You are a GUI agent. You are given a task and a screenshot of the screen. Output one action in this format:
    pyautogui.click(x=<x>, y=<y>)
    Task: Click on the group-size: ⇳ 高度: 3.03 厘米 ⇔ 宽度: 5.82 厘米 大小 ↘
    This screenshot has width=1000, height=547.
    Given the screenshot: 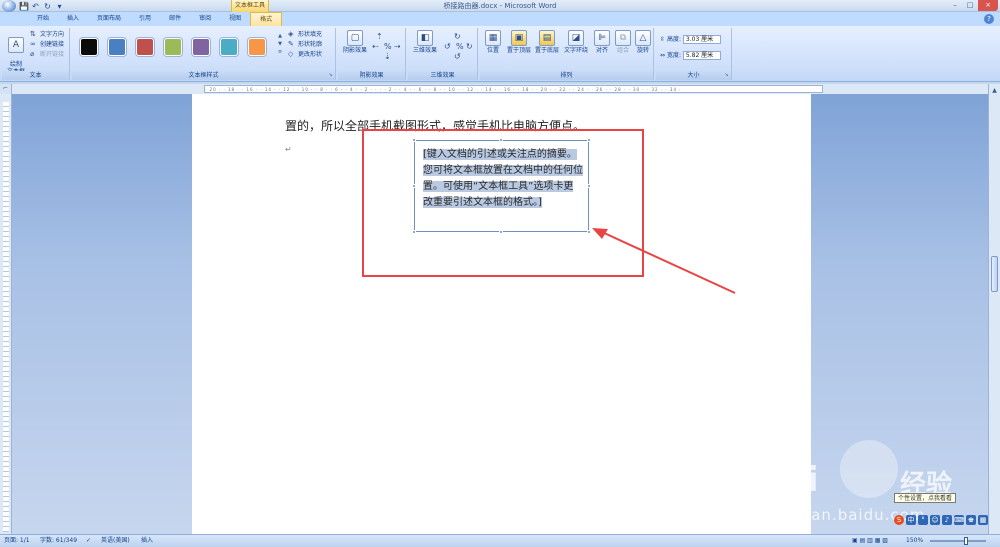 What is the action you would take?
    pyautogui.click(x=694, y=54)
    